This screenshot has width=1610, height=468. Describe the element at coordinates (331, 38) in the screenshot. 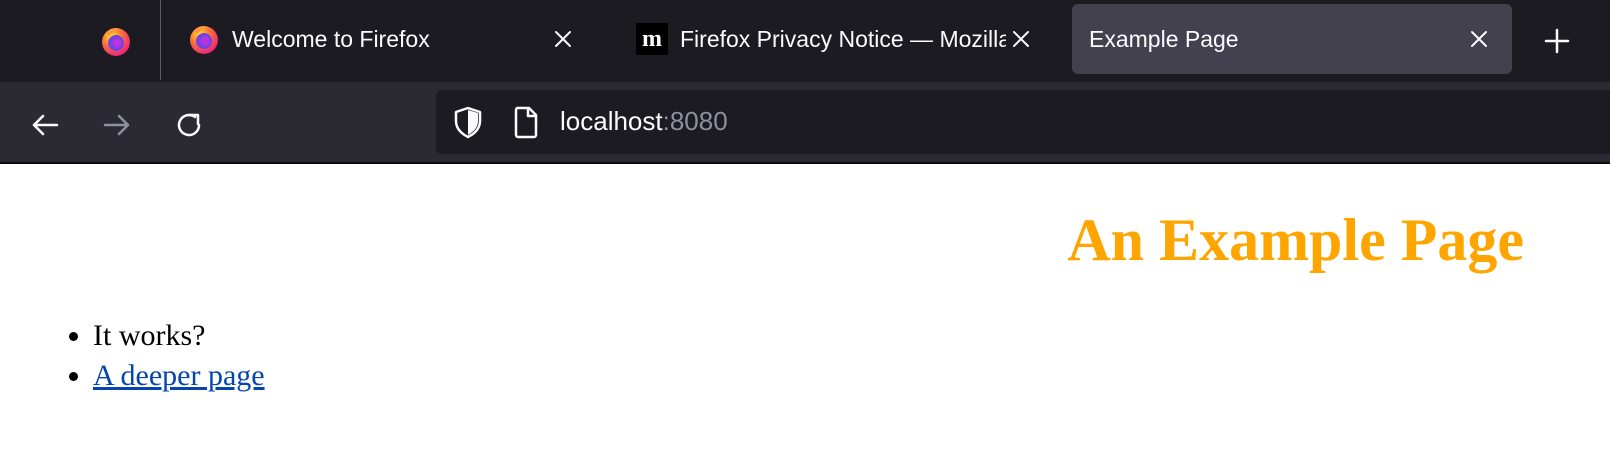

I see `tab-title: Welcome to Firefox` at that location.